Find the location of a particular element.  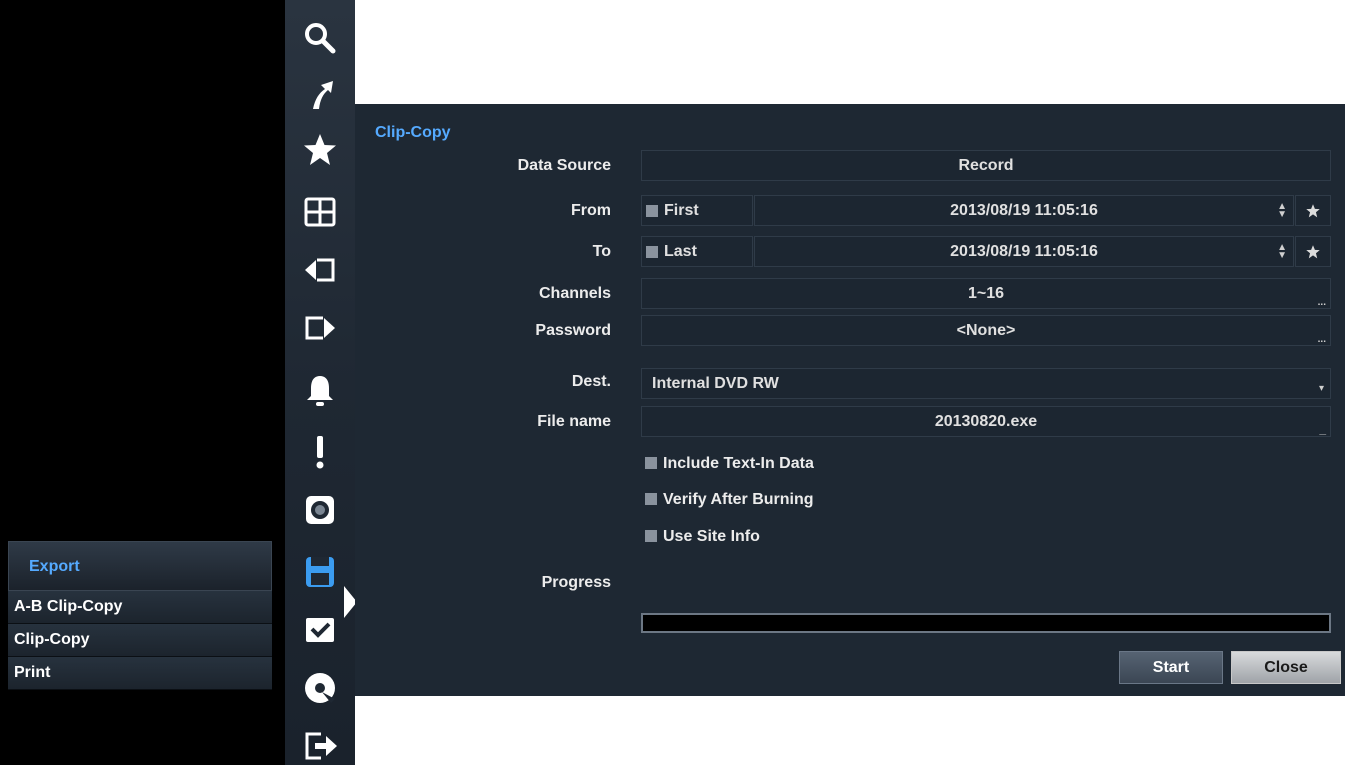

from-datetime-field: 2013/08/19 11:05:16 ▲ ▼ is located at coordinates (1024, 210).